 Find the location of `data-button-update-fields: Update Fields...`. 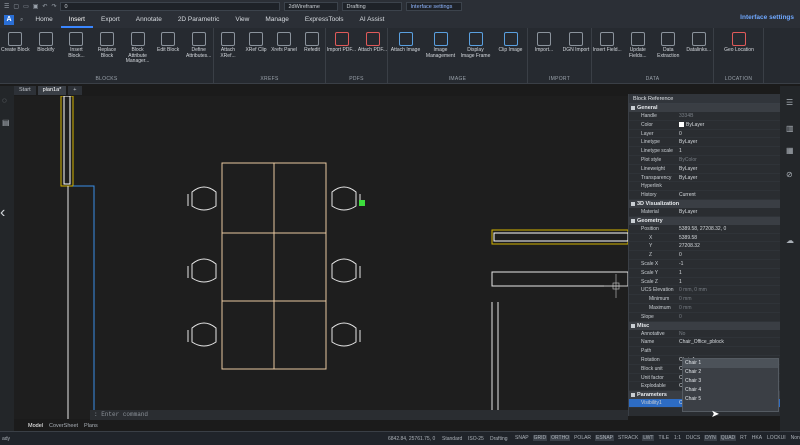

data-button-update-fields: Update Fields... is located at coordinates (638, 45).